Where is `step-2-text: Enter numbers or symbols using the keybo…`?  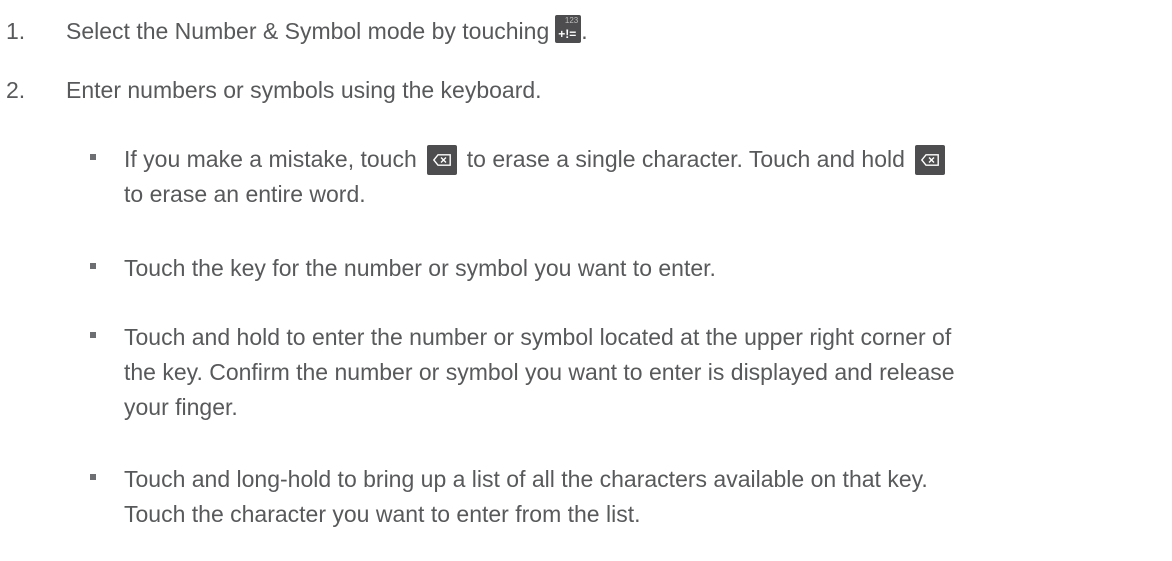 step-2-text: Enter numbers or symbols using the keybo… is located at coordinates (304, 90).